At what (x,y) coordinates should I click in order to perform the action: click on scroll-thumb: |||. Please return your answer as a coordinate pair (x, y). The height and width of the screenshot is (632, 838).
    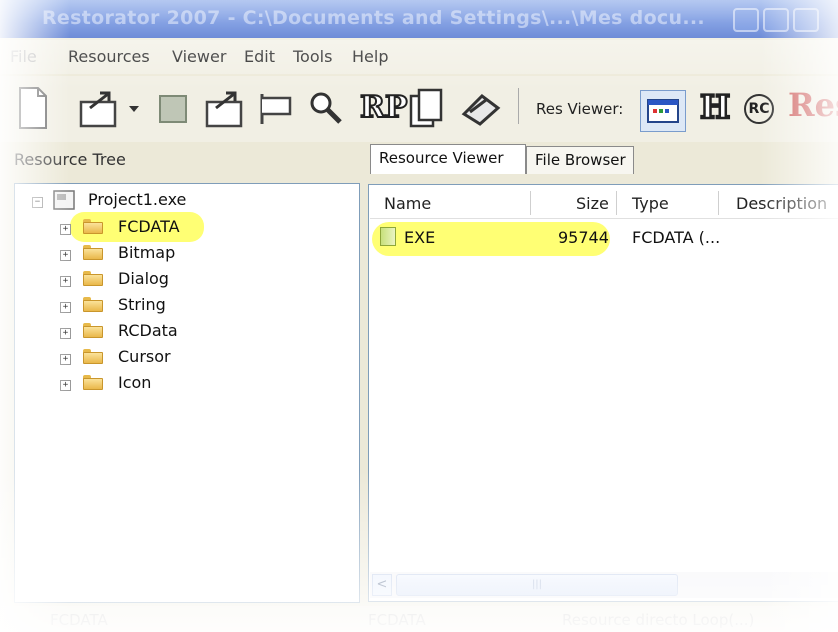
    Looking at the image, I should click on (537, 585).